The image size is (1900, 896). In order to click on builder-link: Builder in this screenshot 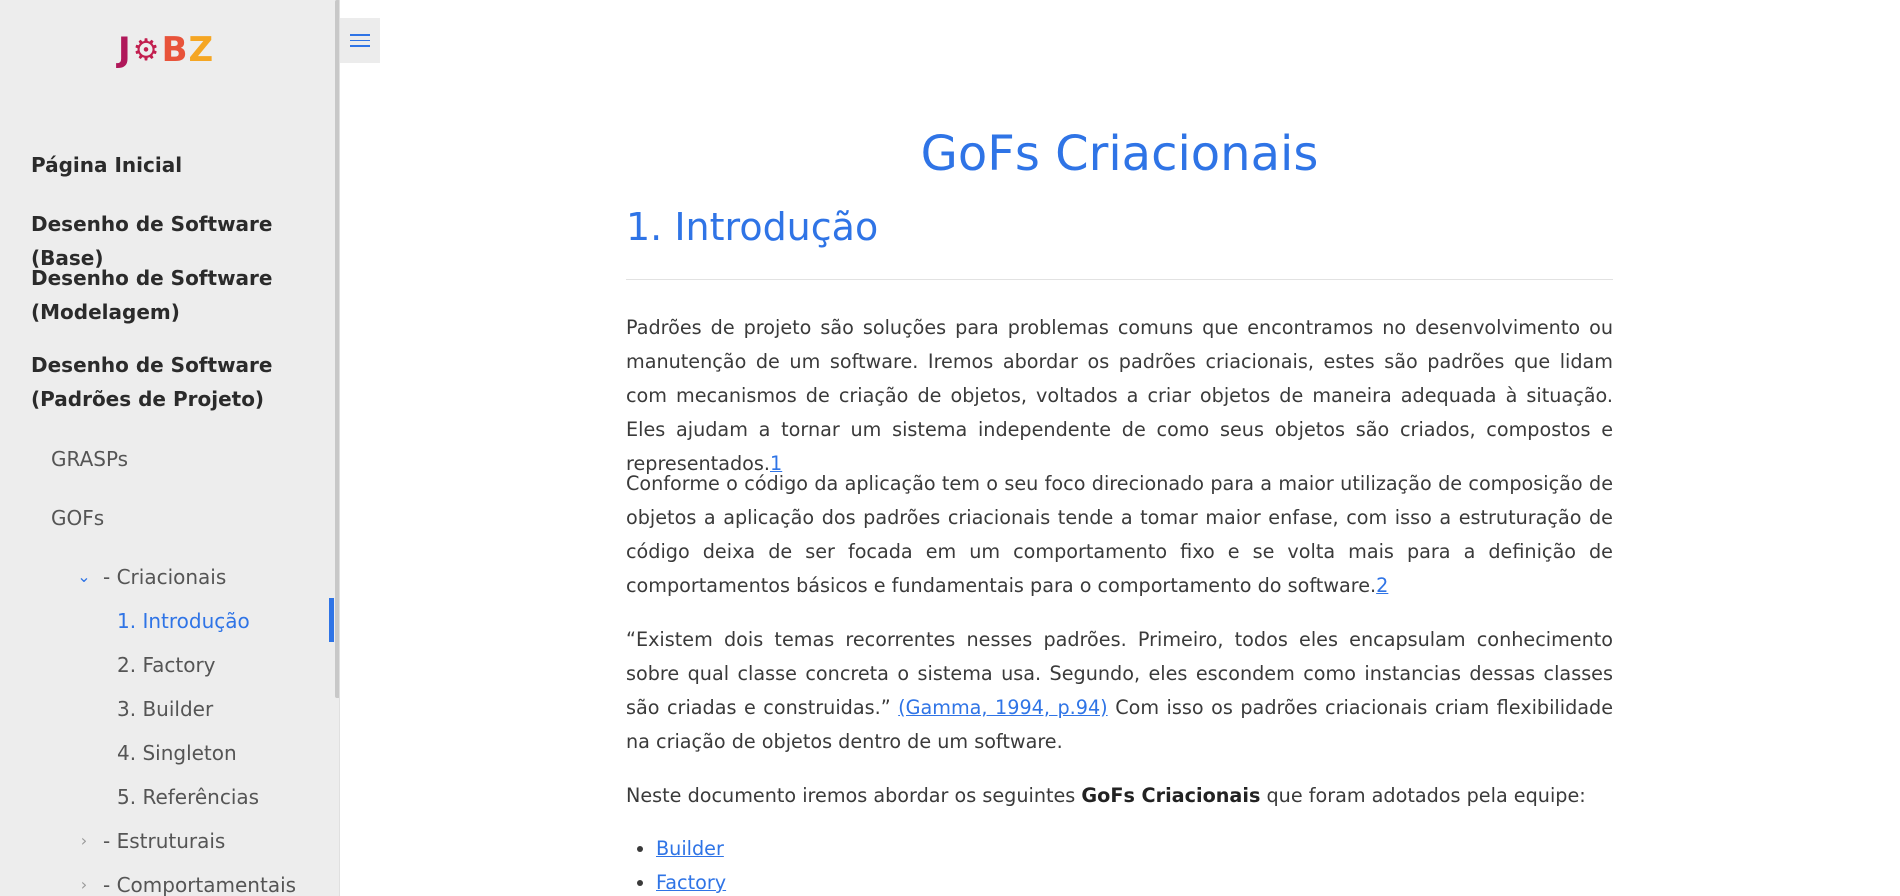, I will do `click(690, 848)`.